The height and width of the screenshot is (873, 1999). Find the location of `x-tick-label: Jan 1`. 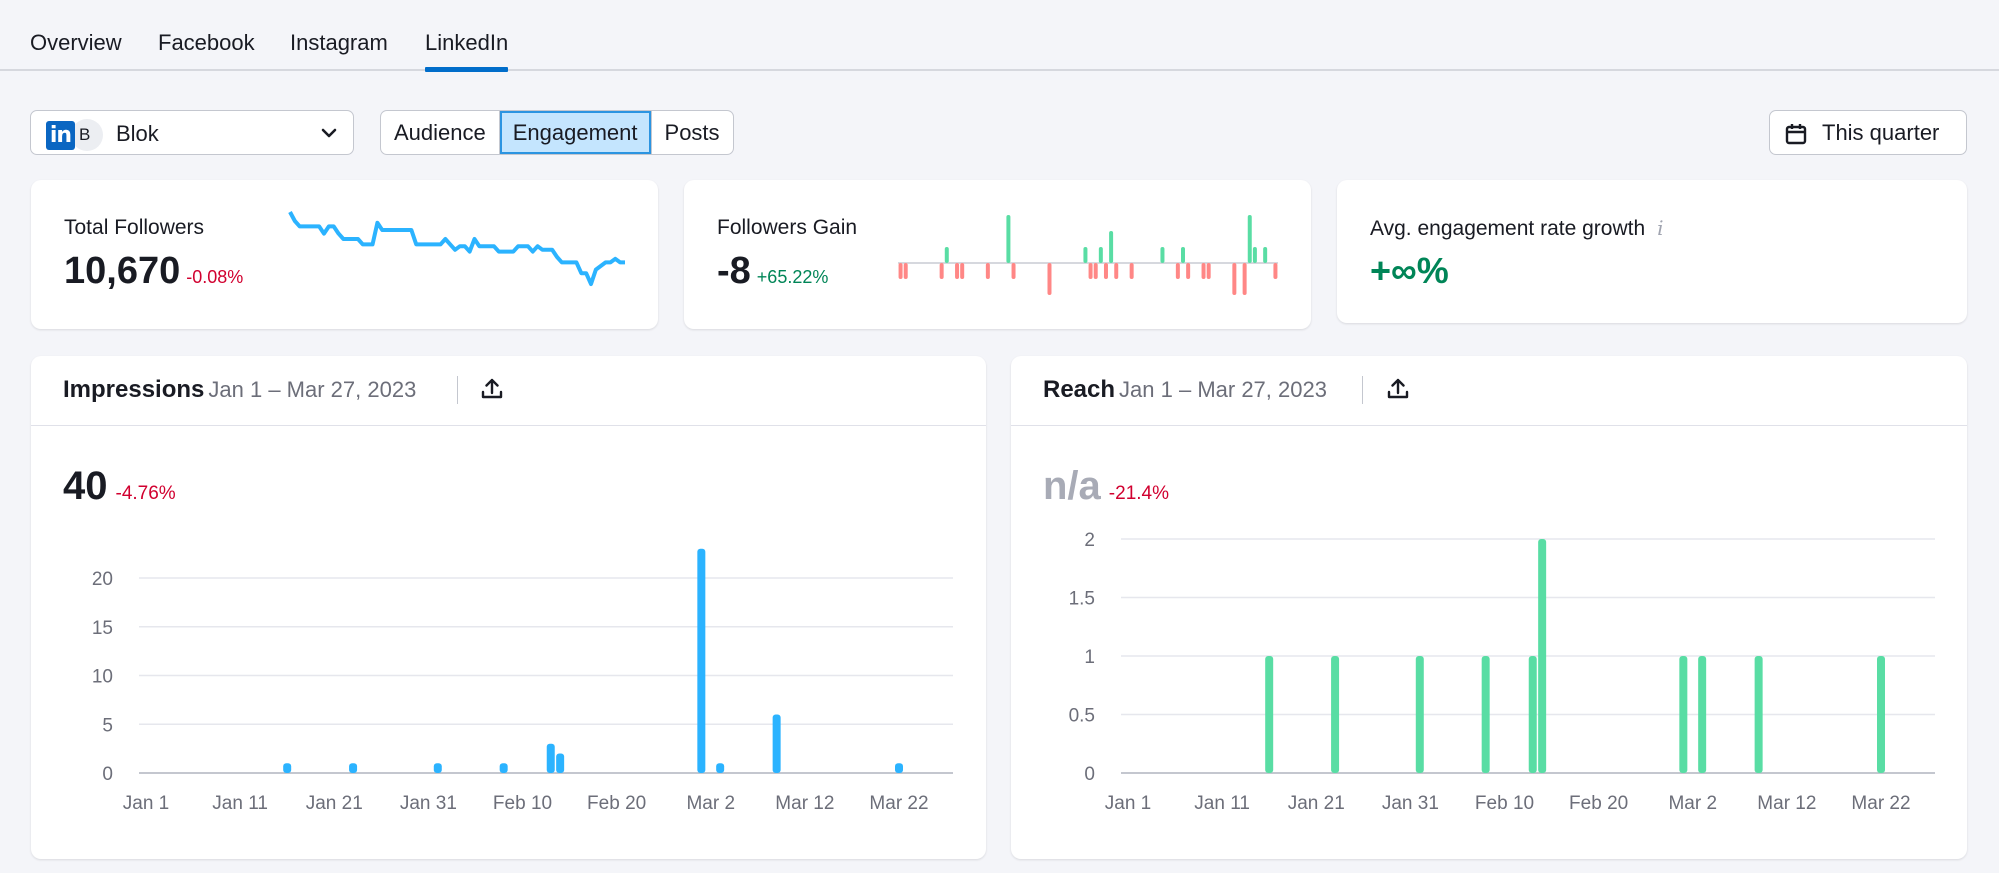

x-tick-label: Jan 1 is located at coordinates (146, 803).